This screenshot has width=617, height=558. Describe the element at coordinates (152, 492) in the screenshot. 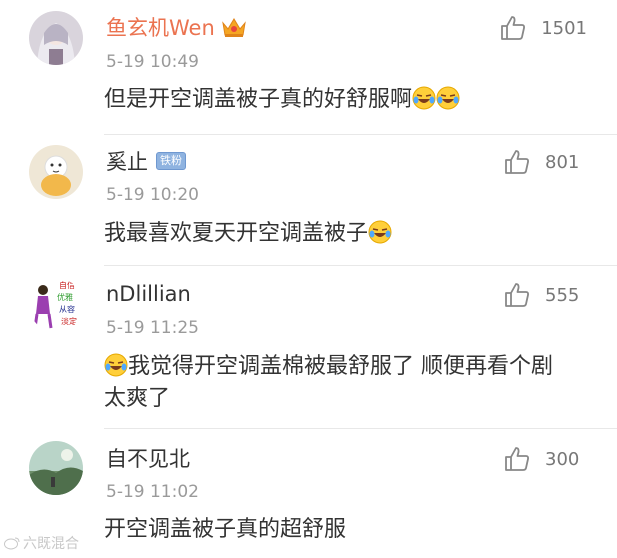

I see `comment-time: 5-19 11:02` at that location.